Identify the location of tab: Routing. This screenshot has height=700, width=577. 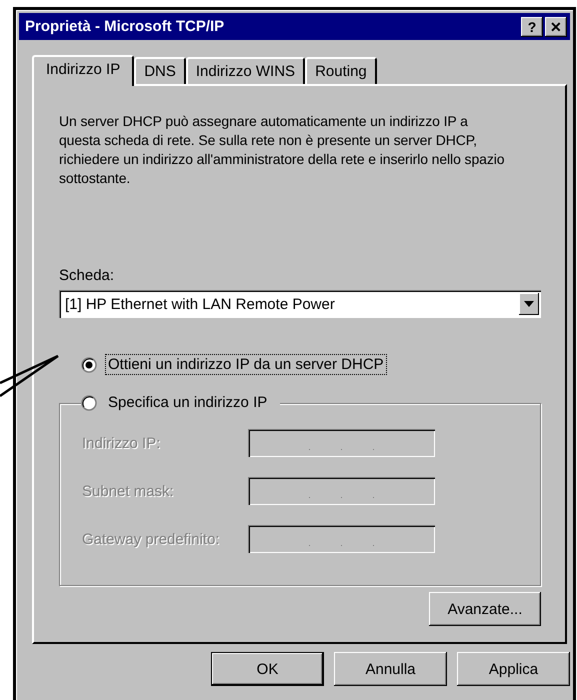
(341, 70).